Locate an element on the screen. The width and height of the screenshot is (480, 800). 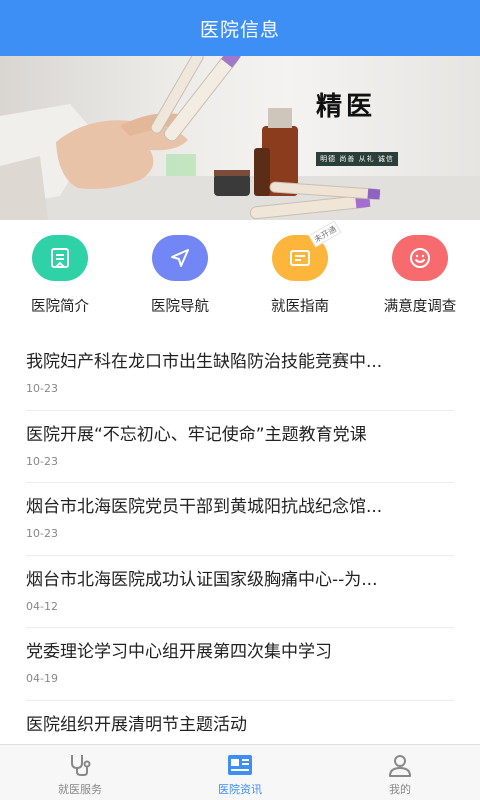
news-title: 医院组织开展清明节主题活动 is located at coordinates (136, 724).